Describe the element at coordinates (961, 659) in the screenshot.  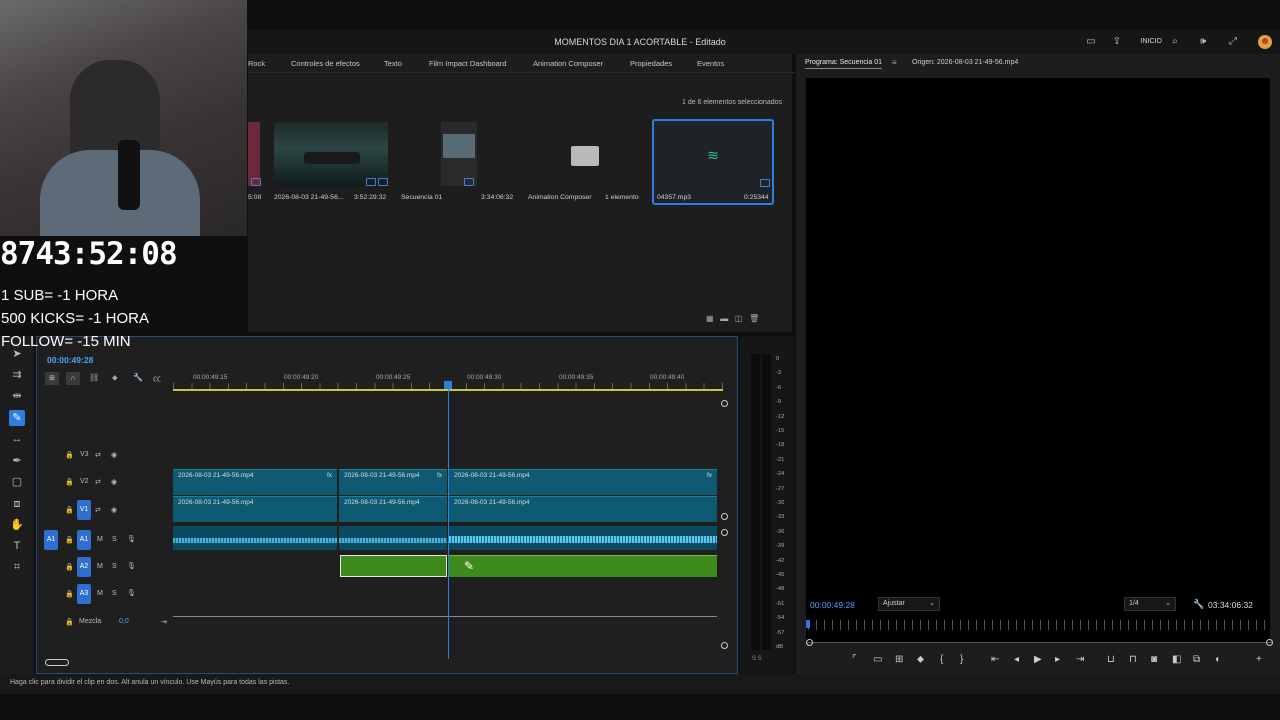
I see `bracket-out-icon: }` at that location.